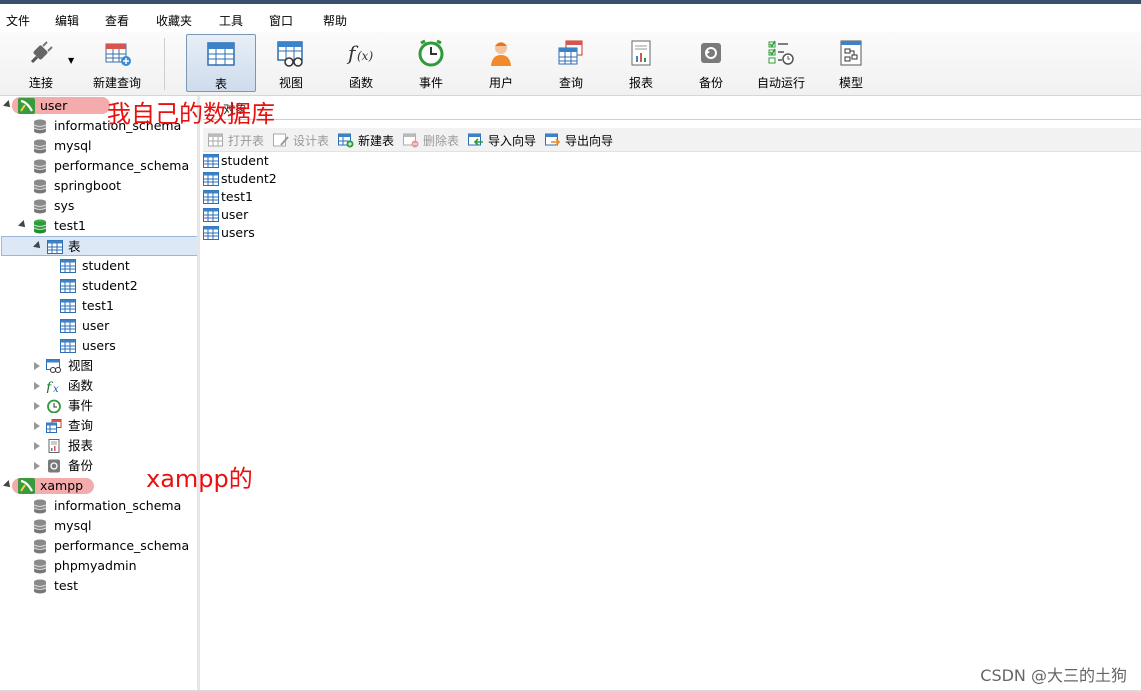 This screenshot has height=692, width=1141. Describe the element at coordinates (98, 286) in the screenshot. I see `table-item: student2` at that location.